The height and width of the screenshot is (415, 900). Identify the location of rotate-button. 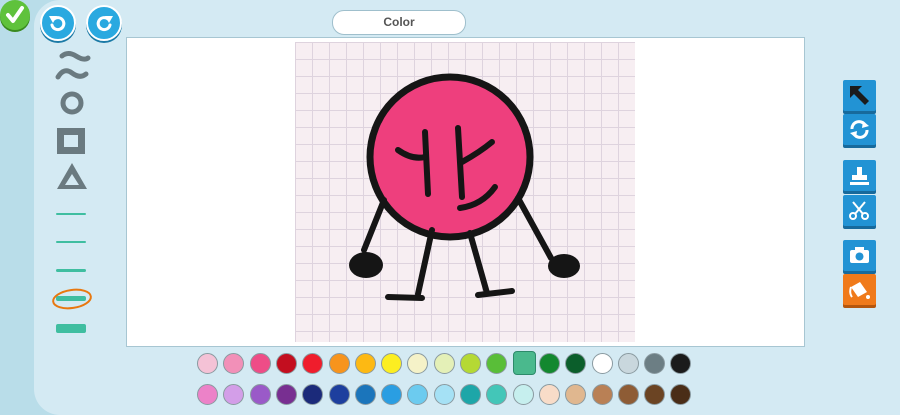
(859, 129).